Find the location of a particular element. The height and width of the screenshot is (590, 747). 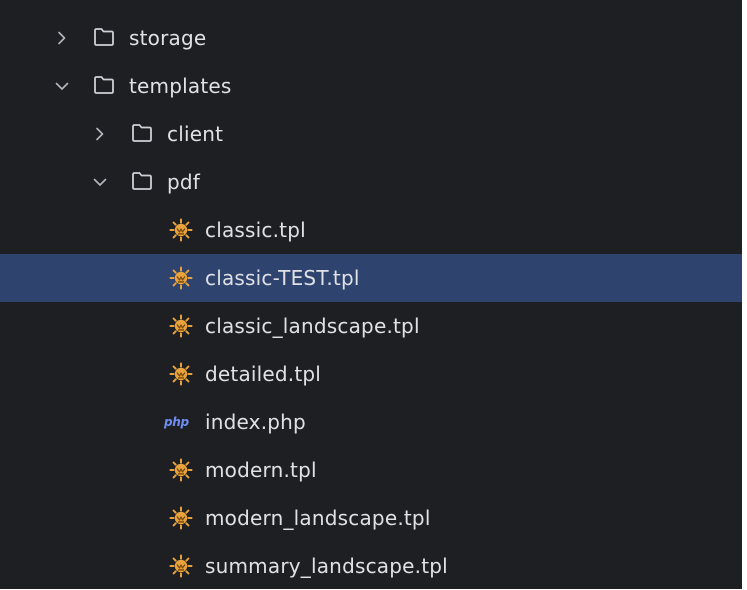

tree-item-storage: storage is located at coordinates (371, 38).